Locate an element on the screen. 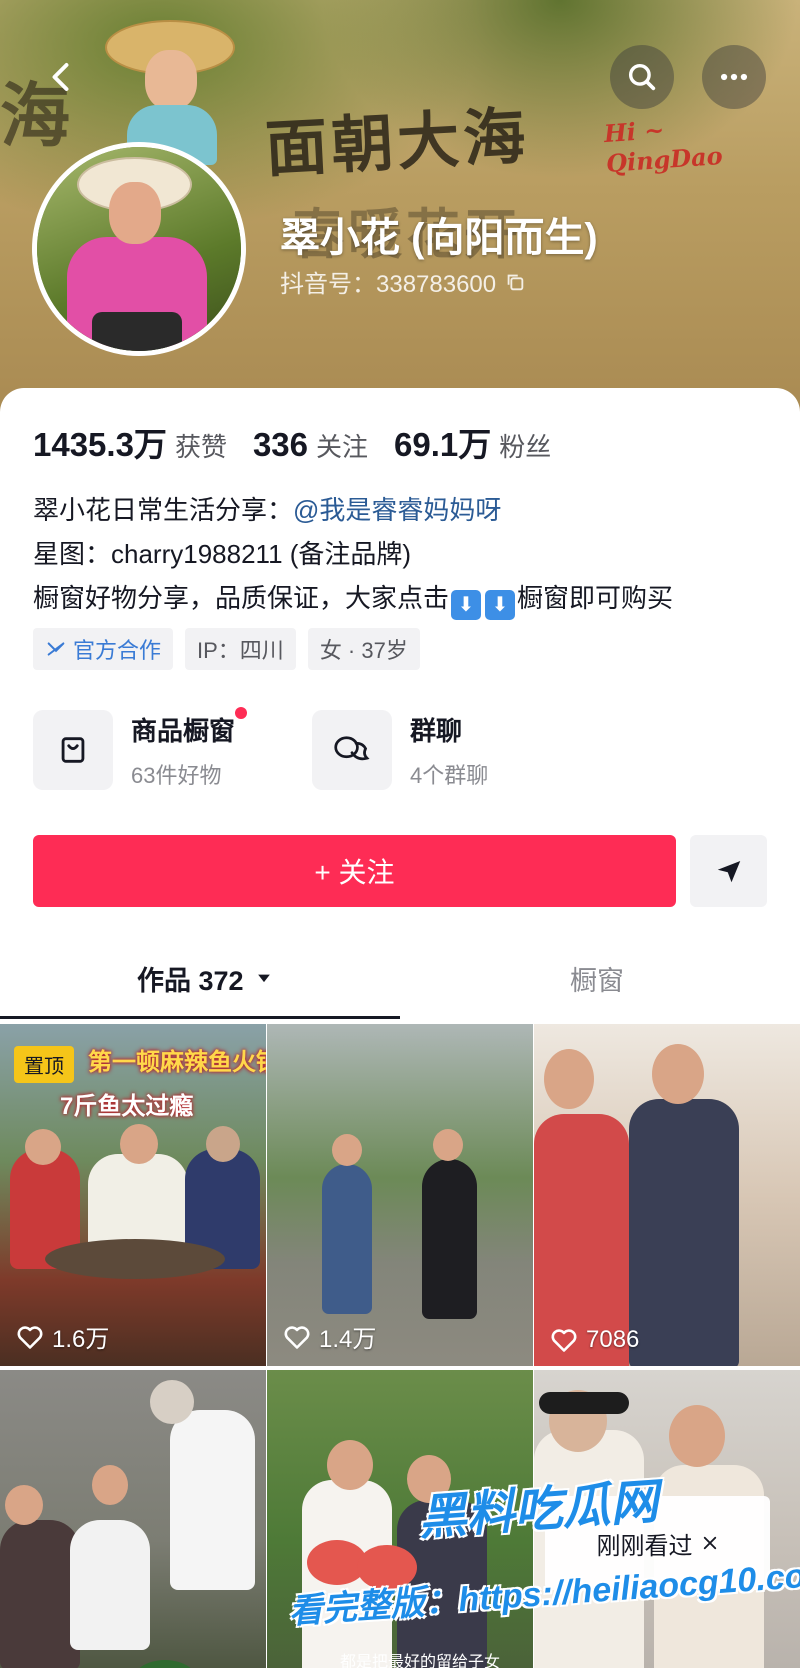 Image resolution: width=800 pixels, height=1668 pixels. chevron-left-icon is located at coordinates (60, 77).